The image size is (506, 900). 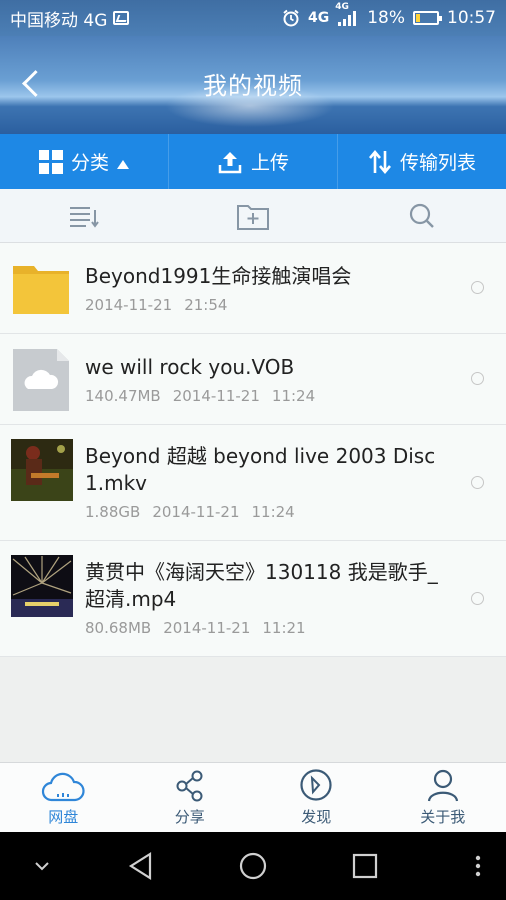 I want to click on tab-discover: 发现, so click(x=316, y=797).